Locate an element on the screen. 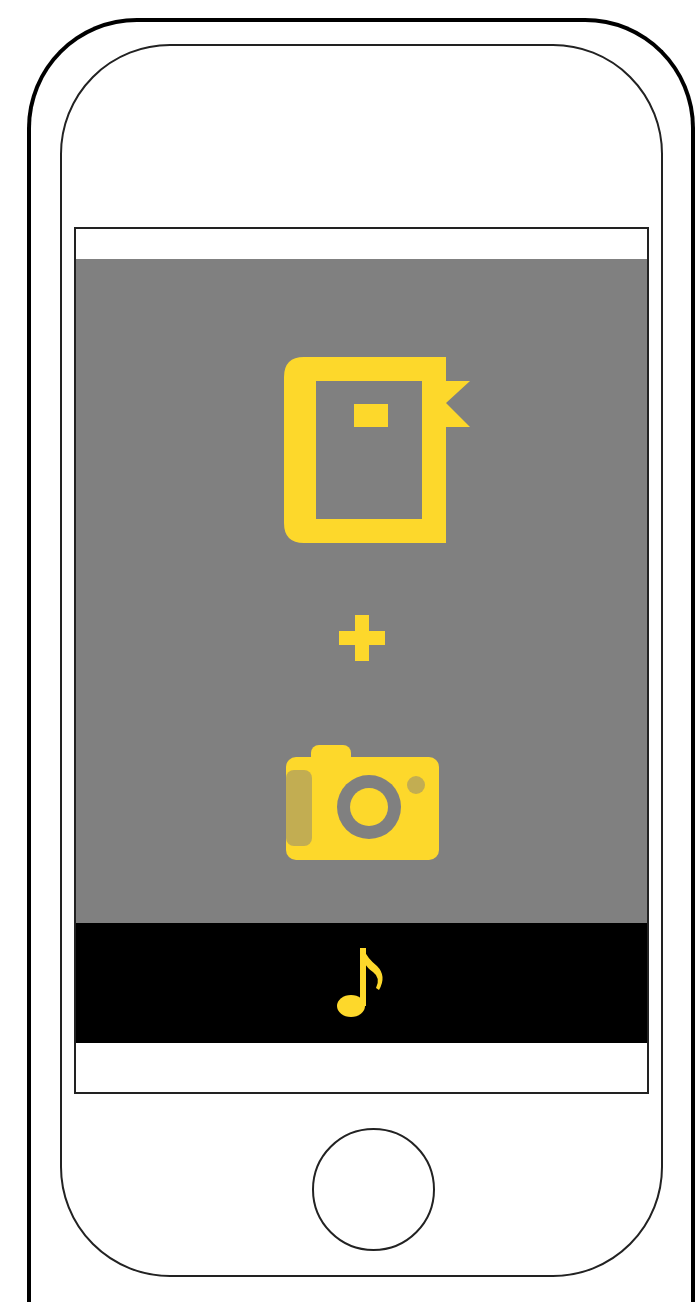  plus-icon is located at coordinates (361, 638).